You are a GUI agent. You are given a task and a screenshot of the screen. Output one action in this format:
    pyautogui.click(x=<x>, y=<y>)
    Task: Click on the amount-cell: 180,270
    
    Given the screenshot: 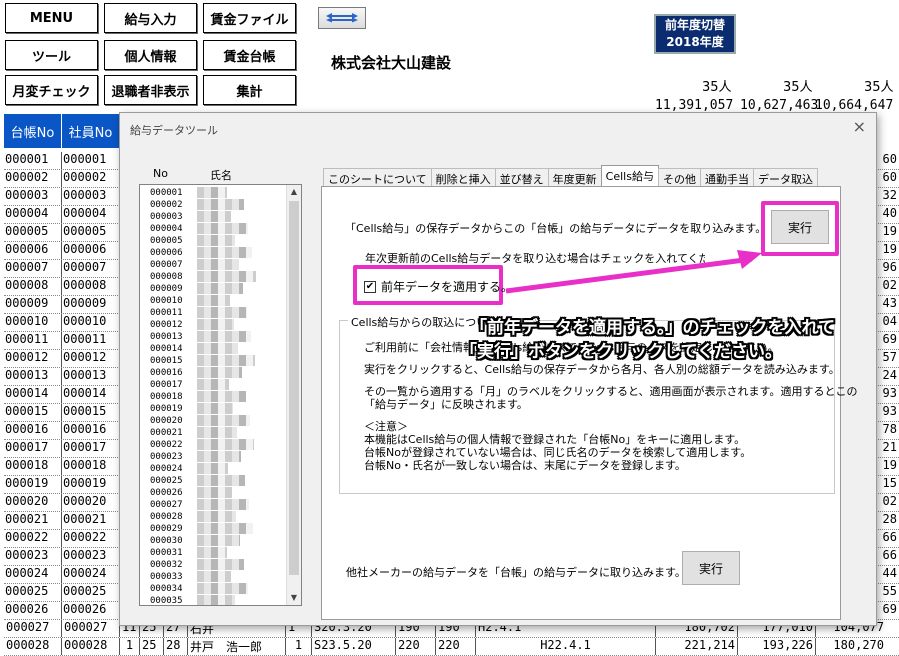 What is the action you would take?
    pyautogui.click(x=851, y=646)
    